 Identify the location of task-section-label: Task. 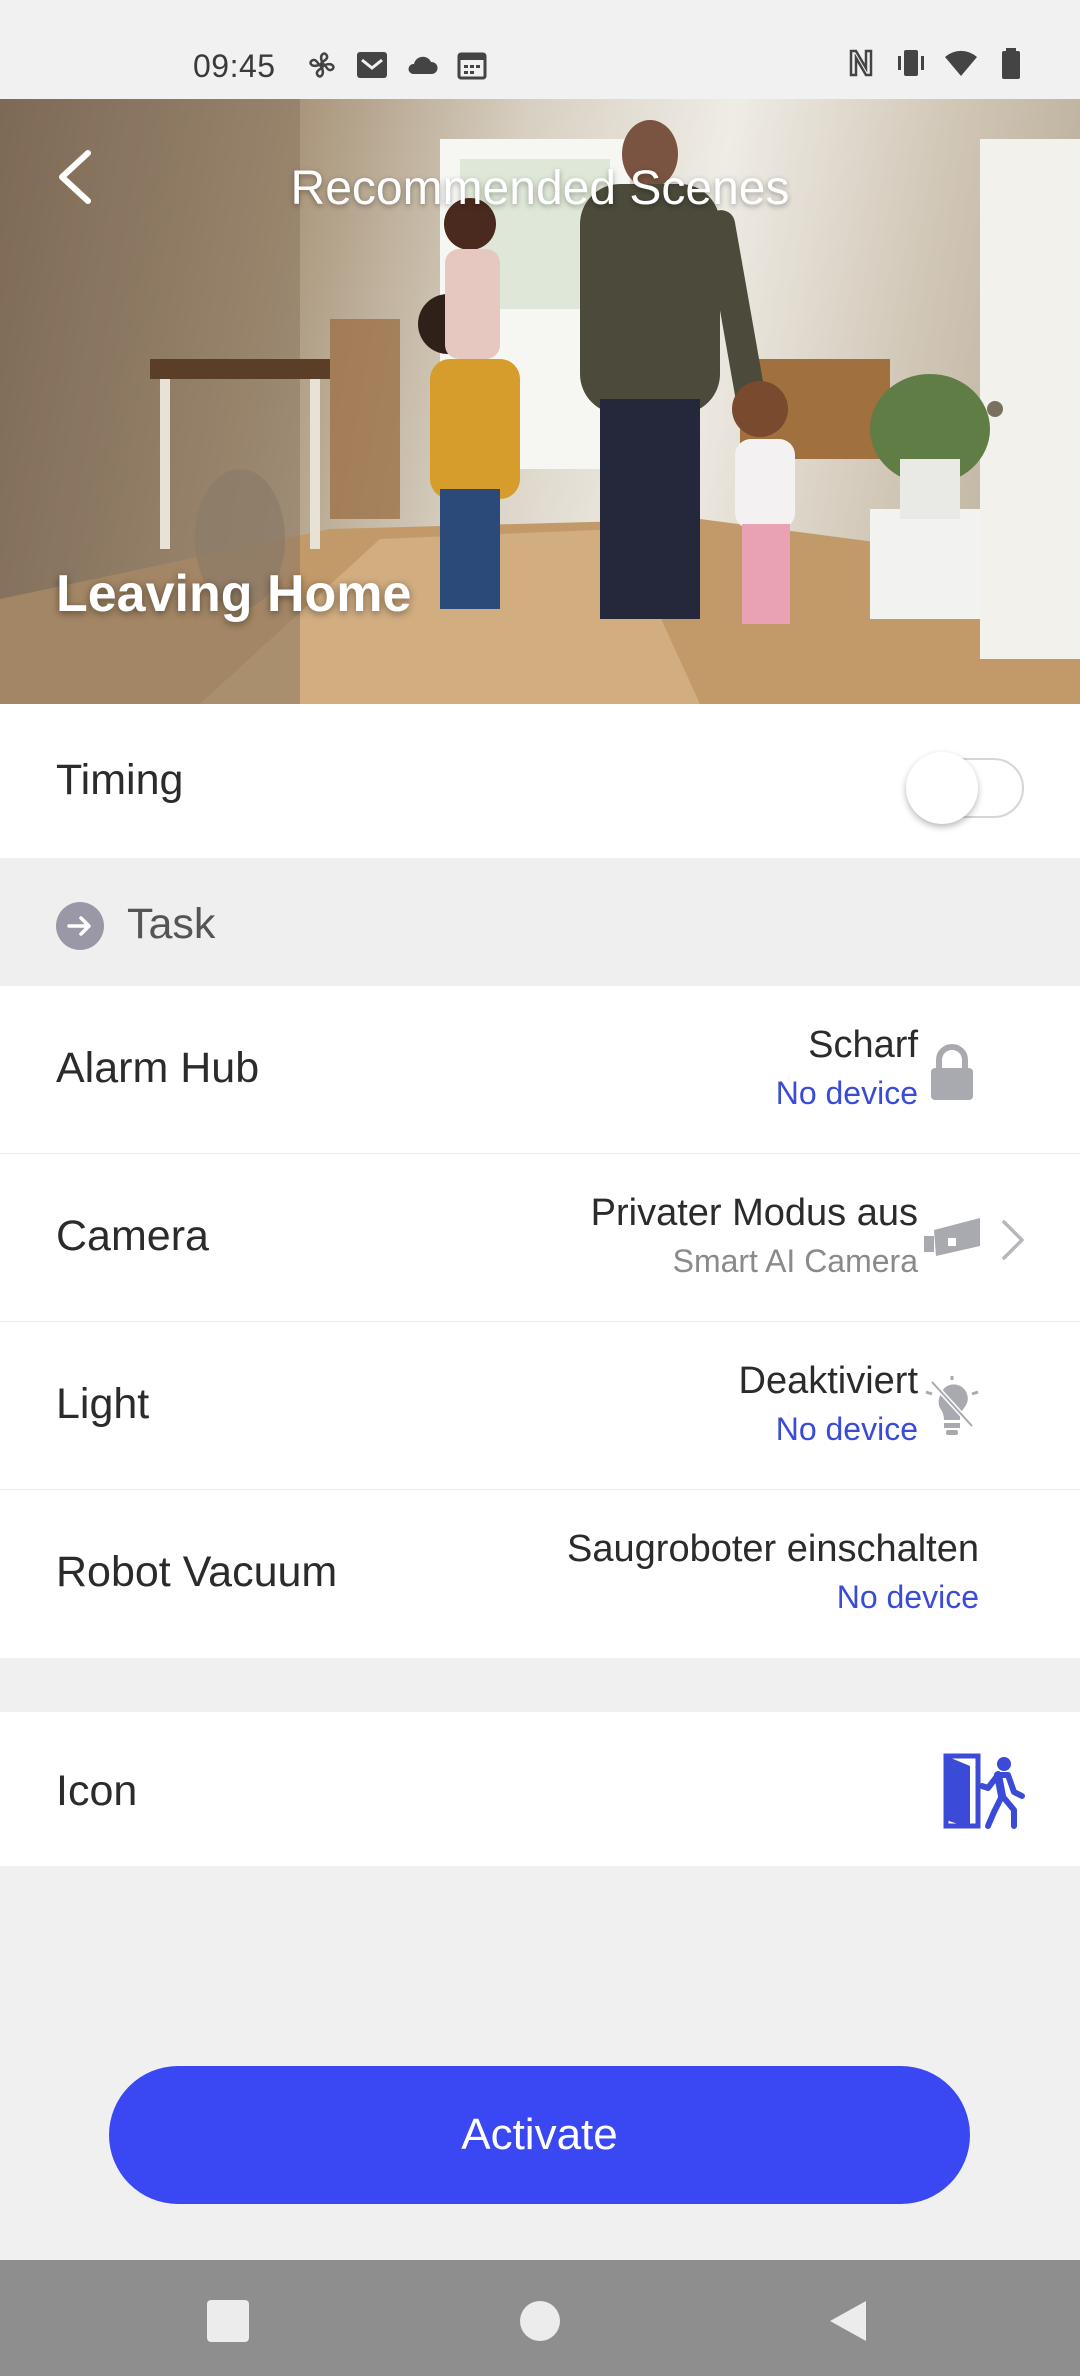
(171, 924).